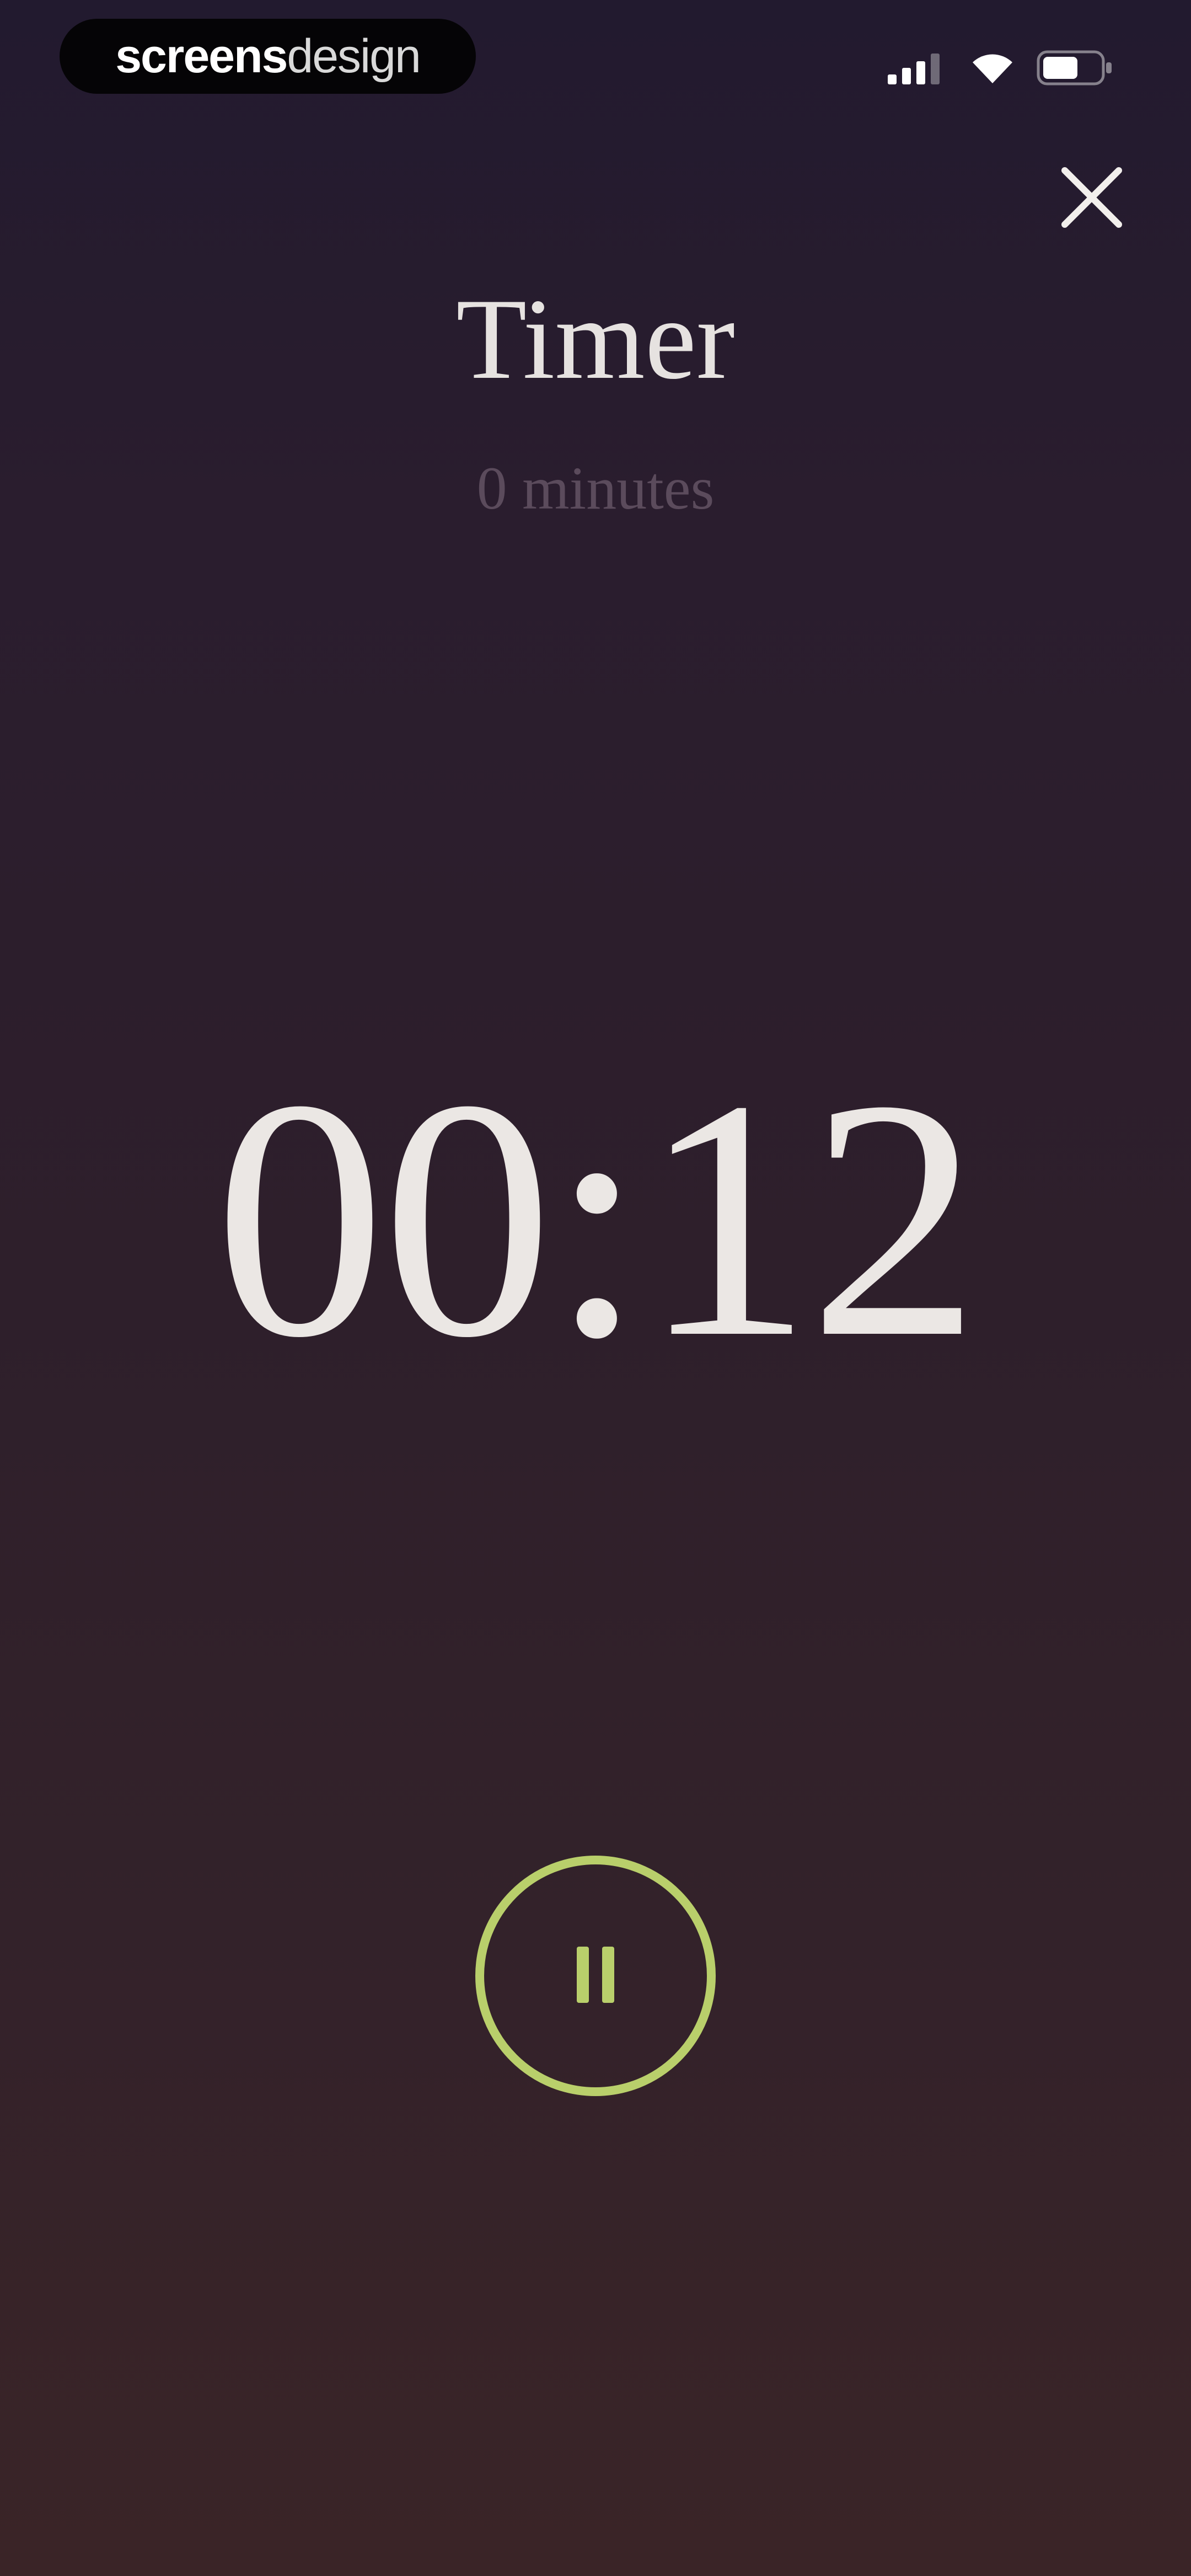 The width and height of the screenshot is (1191, 2576). Describe the element at coordinates (354, 56) in the screenshot. I see `brand-logo-part2: design` at that location.